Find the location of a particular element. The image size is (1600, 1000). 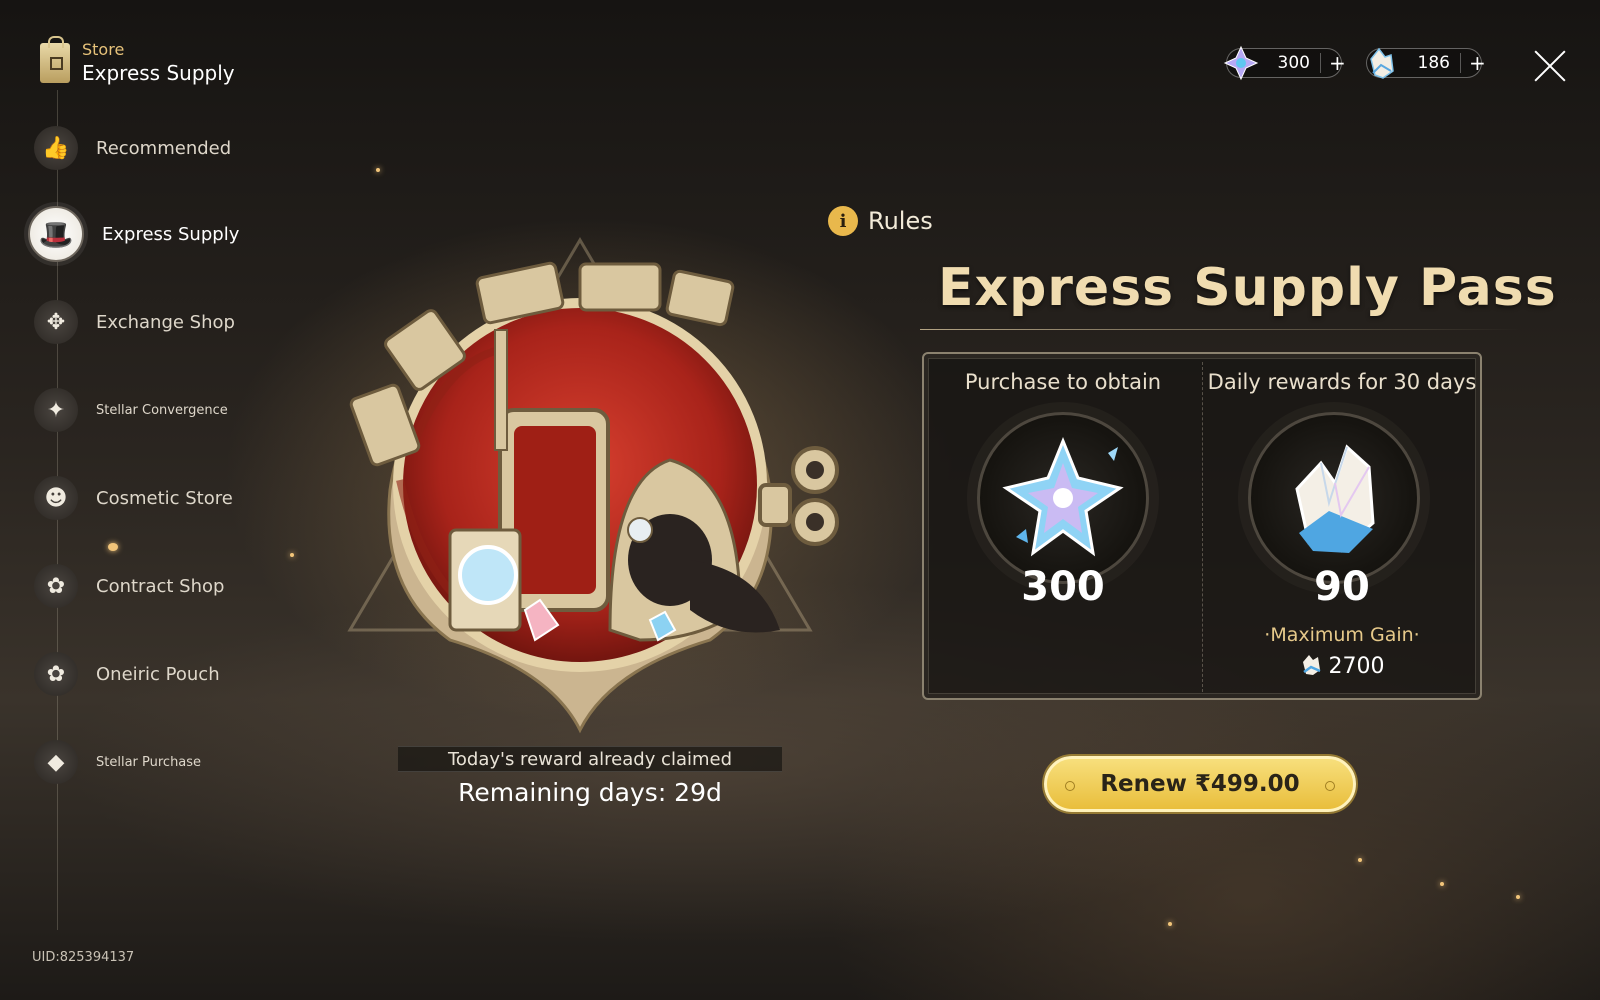

thumbs-up-icon: 👍 is located at coordinates (56, 148).